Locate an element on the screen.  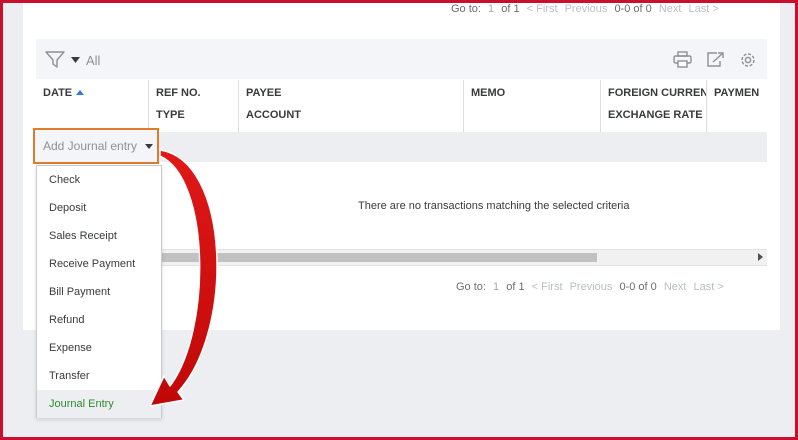
menu-item-refund: Refund is located at coordinates (99, 320).